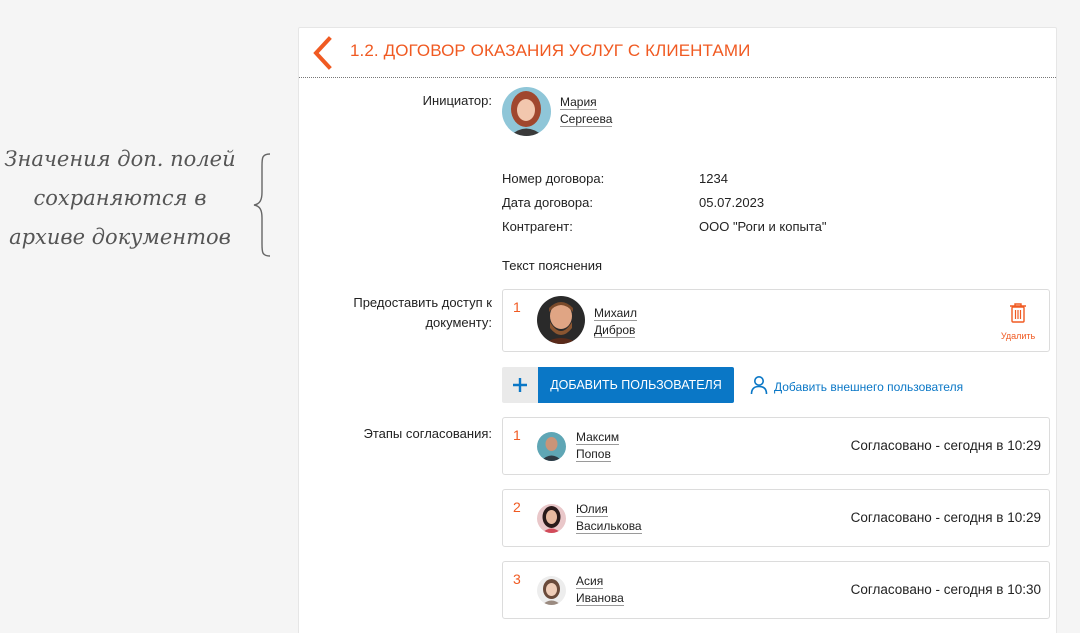 The width and height of the screenshot is (1080, 633). What do you see at coordinates (1018, 336) in the screenshot?
I see `delete-label: Удалить` at bounding box center [1018, 336].